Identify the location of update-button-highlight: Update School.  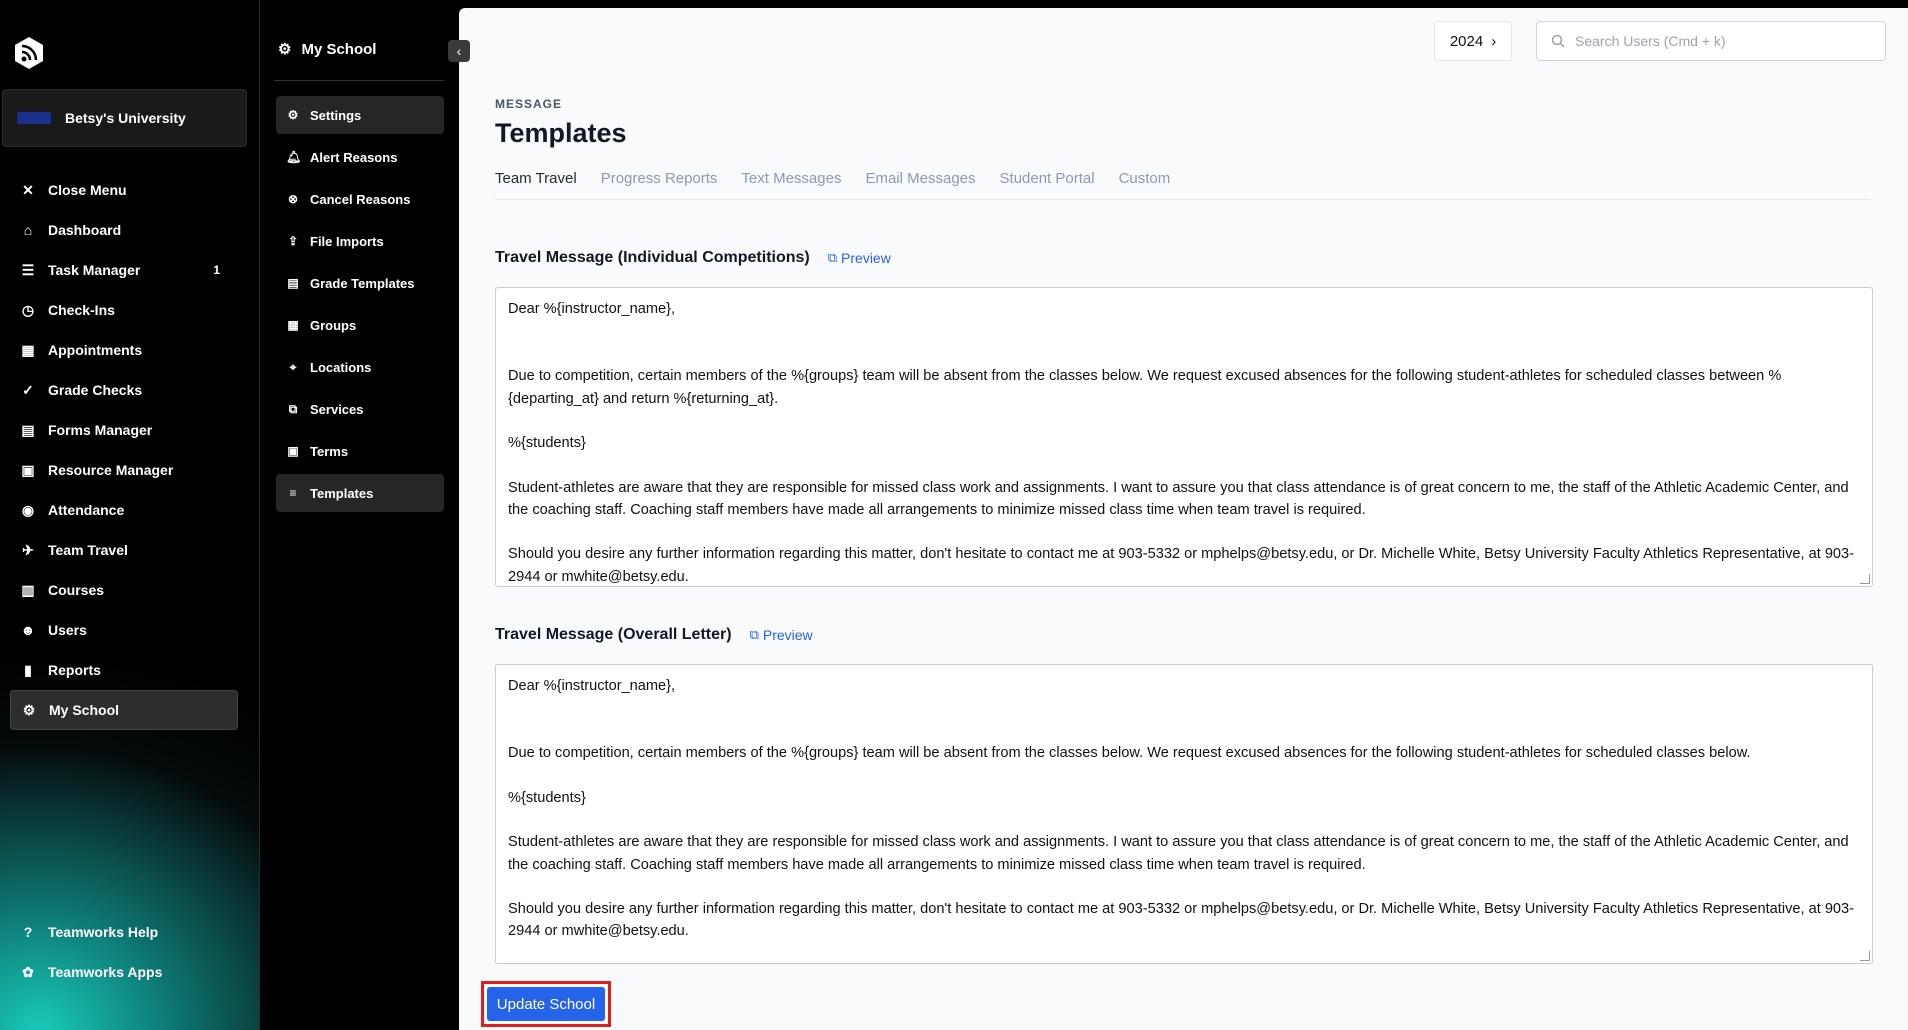
(546, 1004).